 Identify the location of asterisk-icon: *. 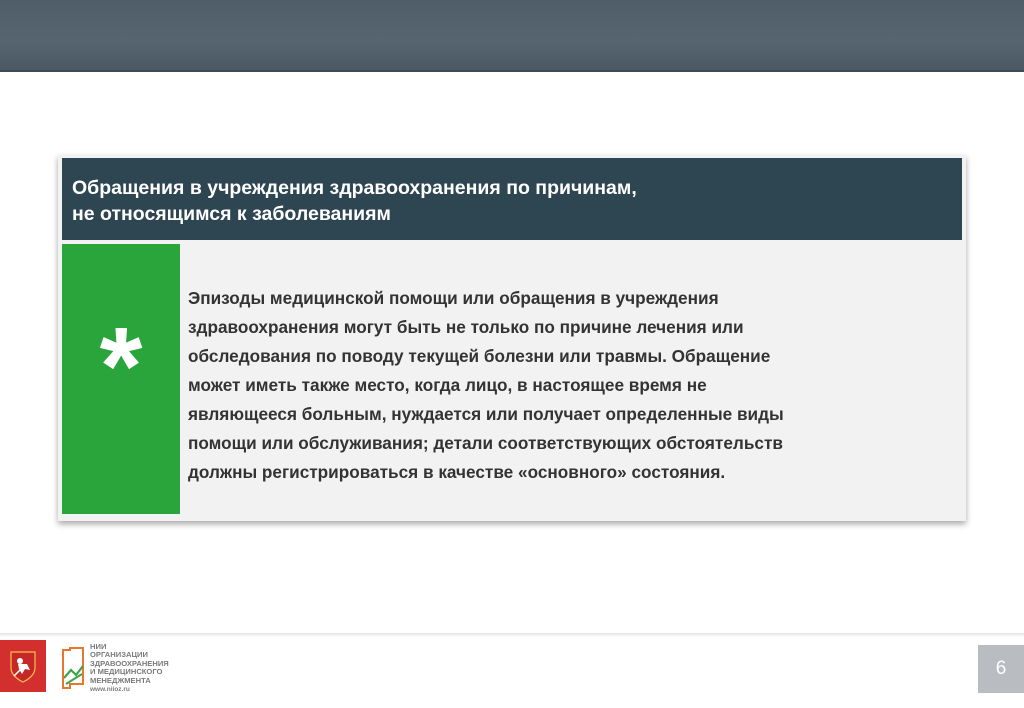
(121, 366).